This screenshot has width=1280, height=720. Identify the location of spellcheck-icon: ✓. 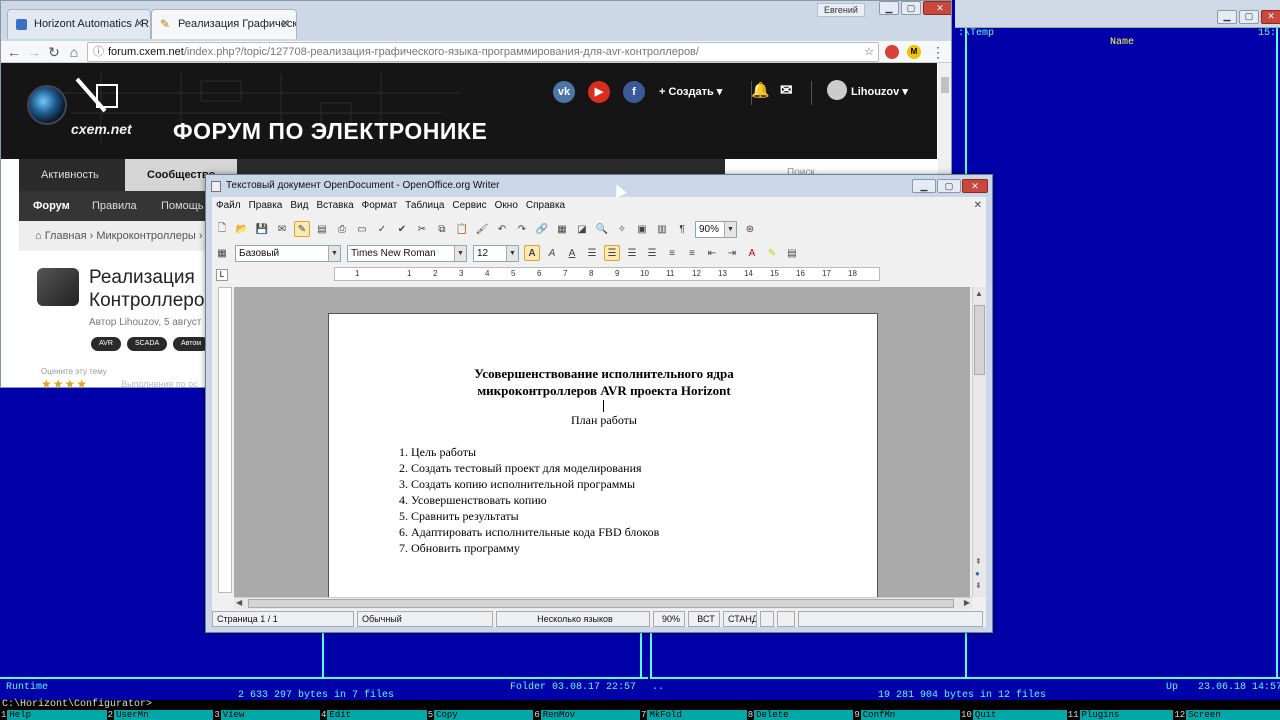
(382, 229).